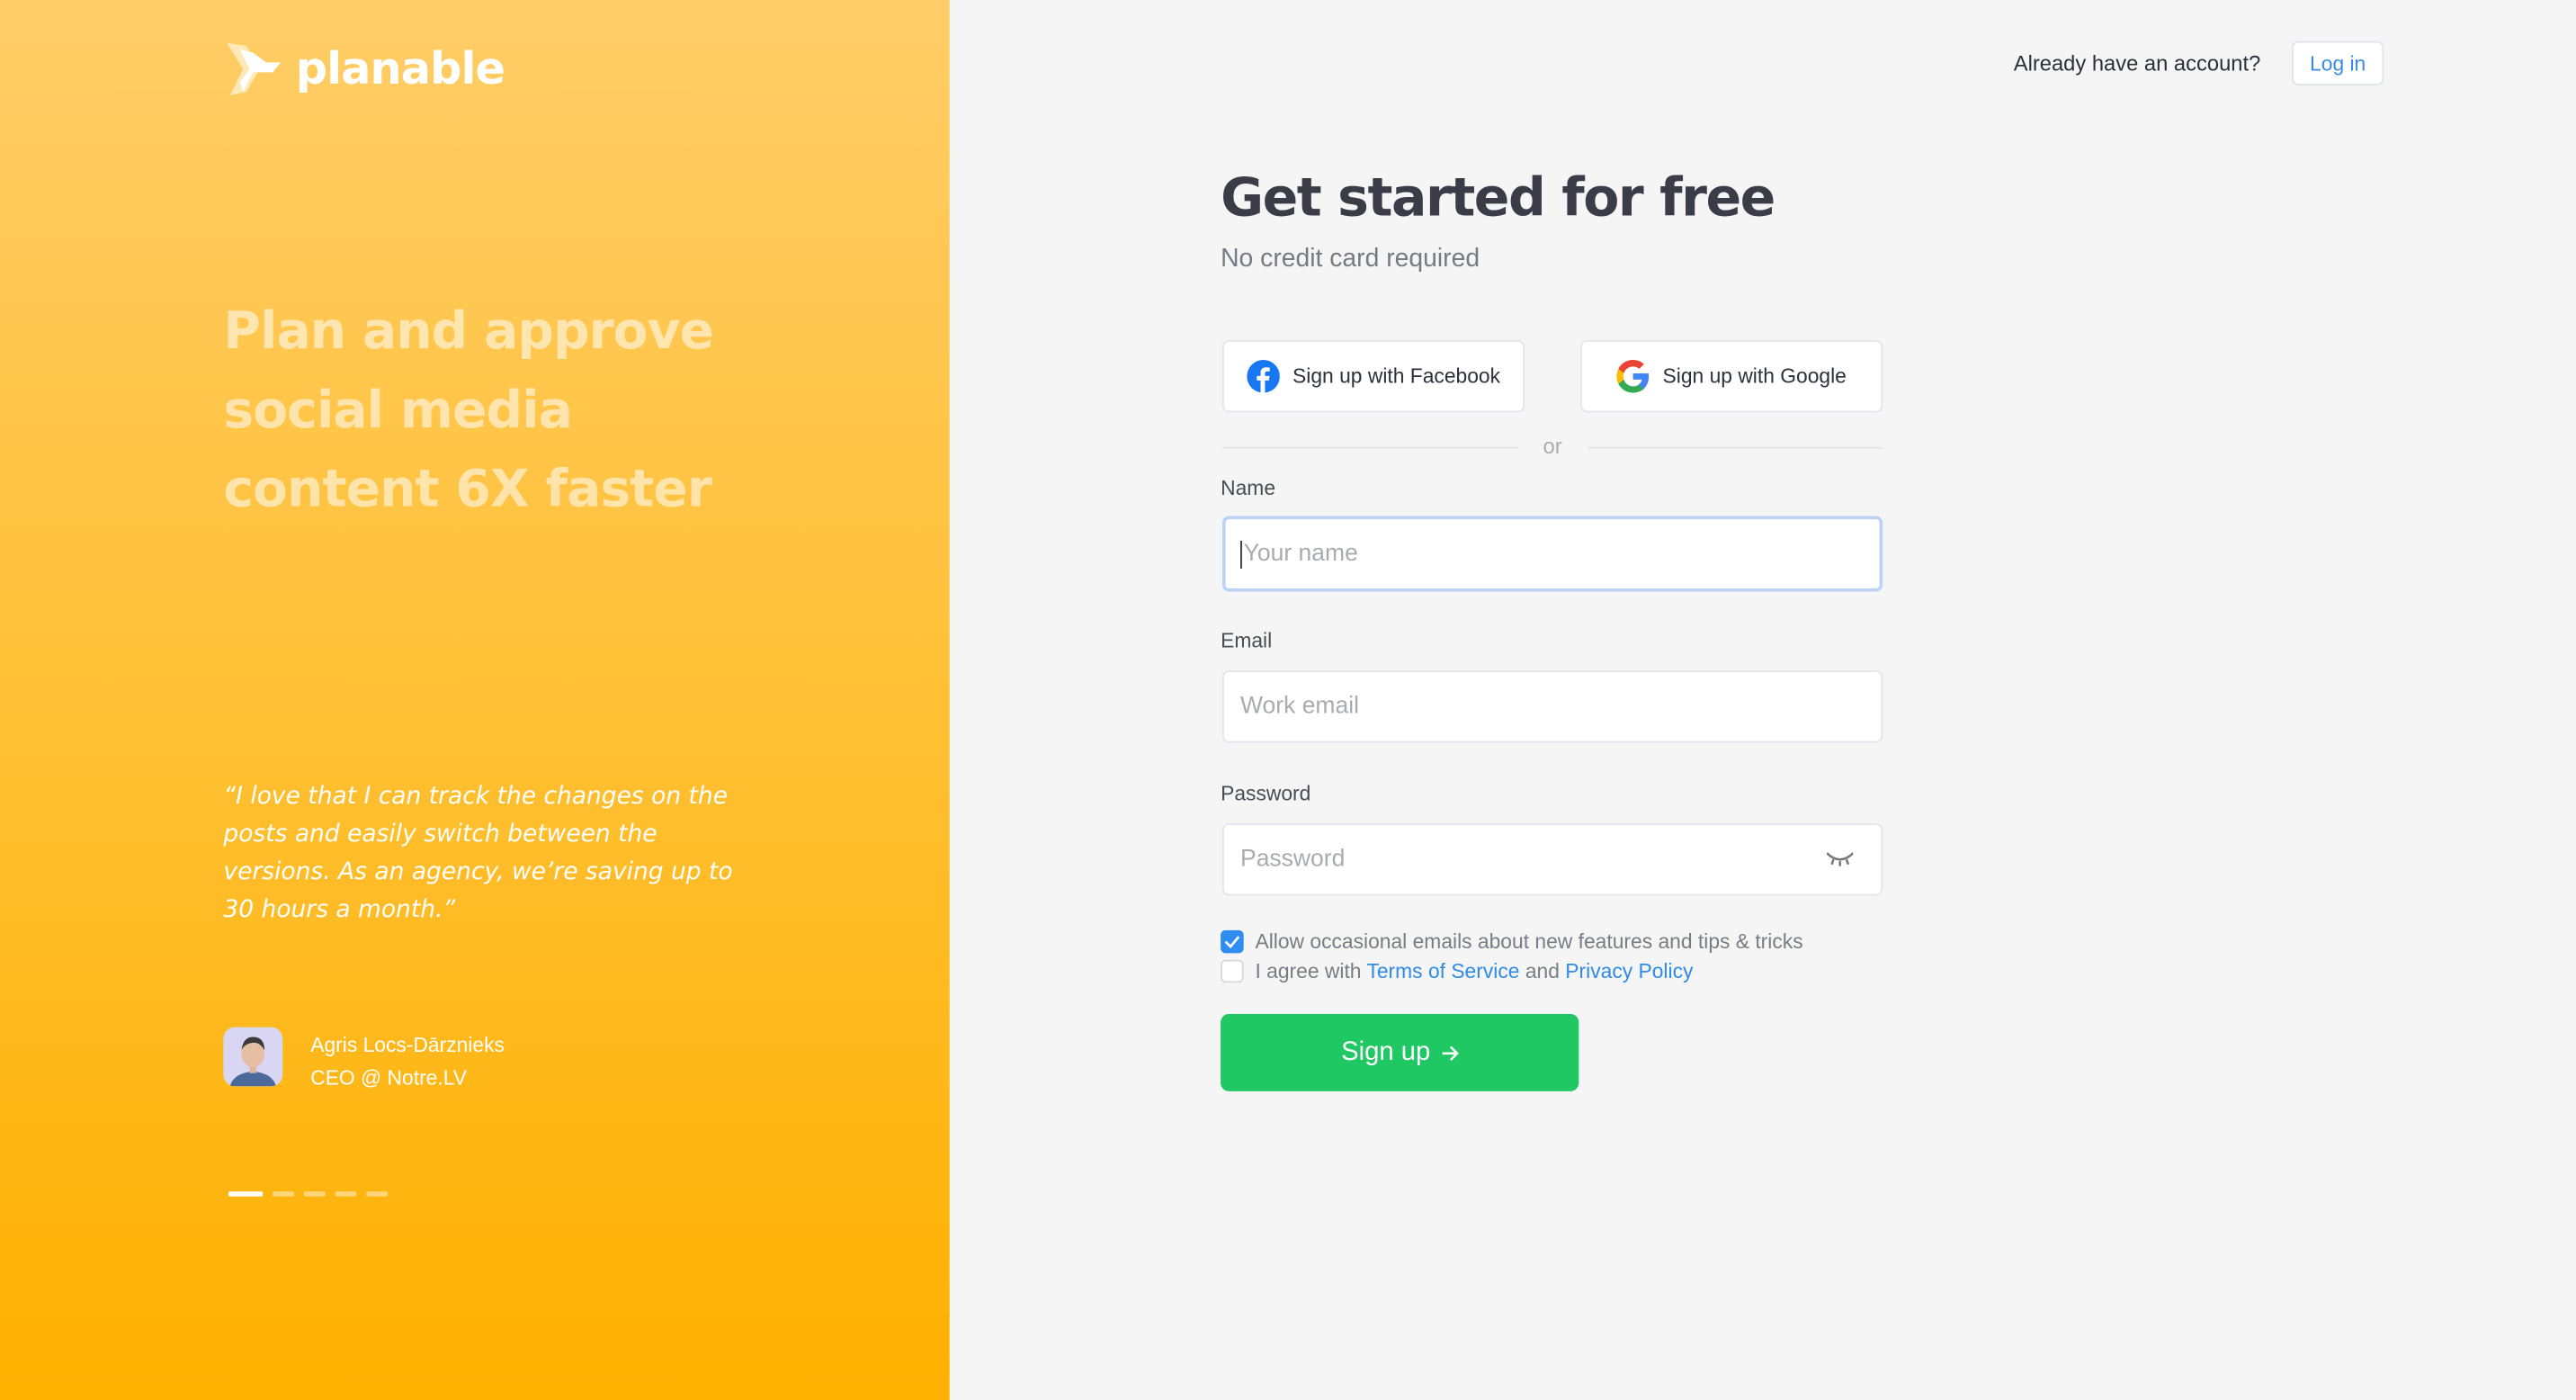 Image resolution: width=2576 pixels, height=1400 pixels. What do you see at coordinates (1308, 971) in the screenshot?
I see `terms-prefix: I agree with` at bounding box center [1308, 971].